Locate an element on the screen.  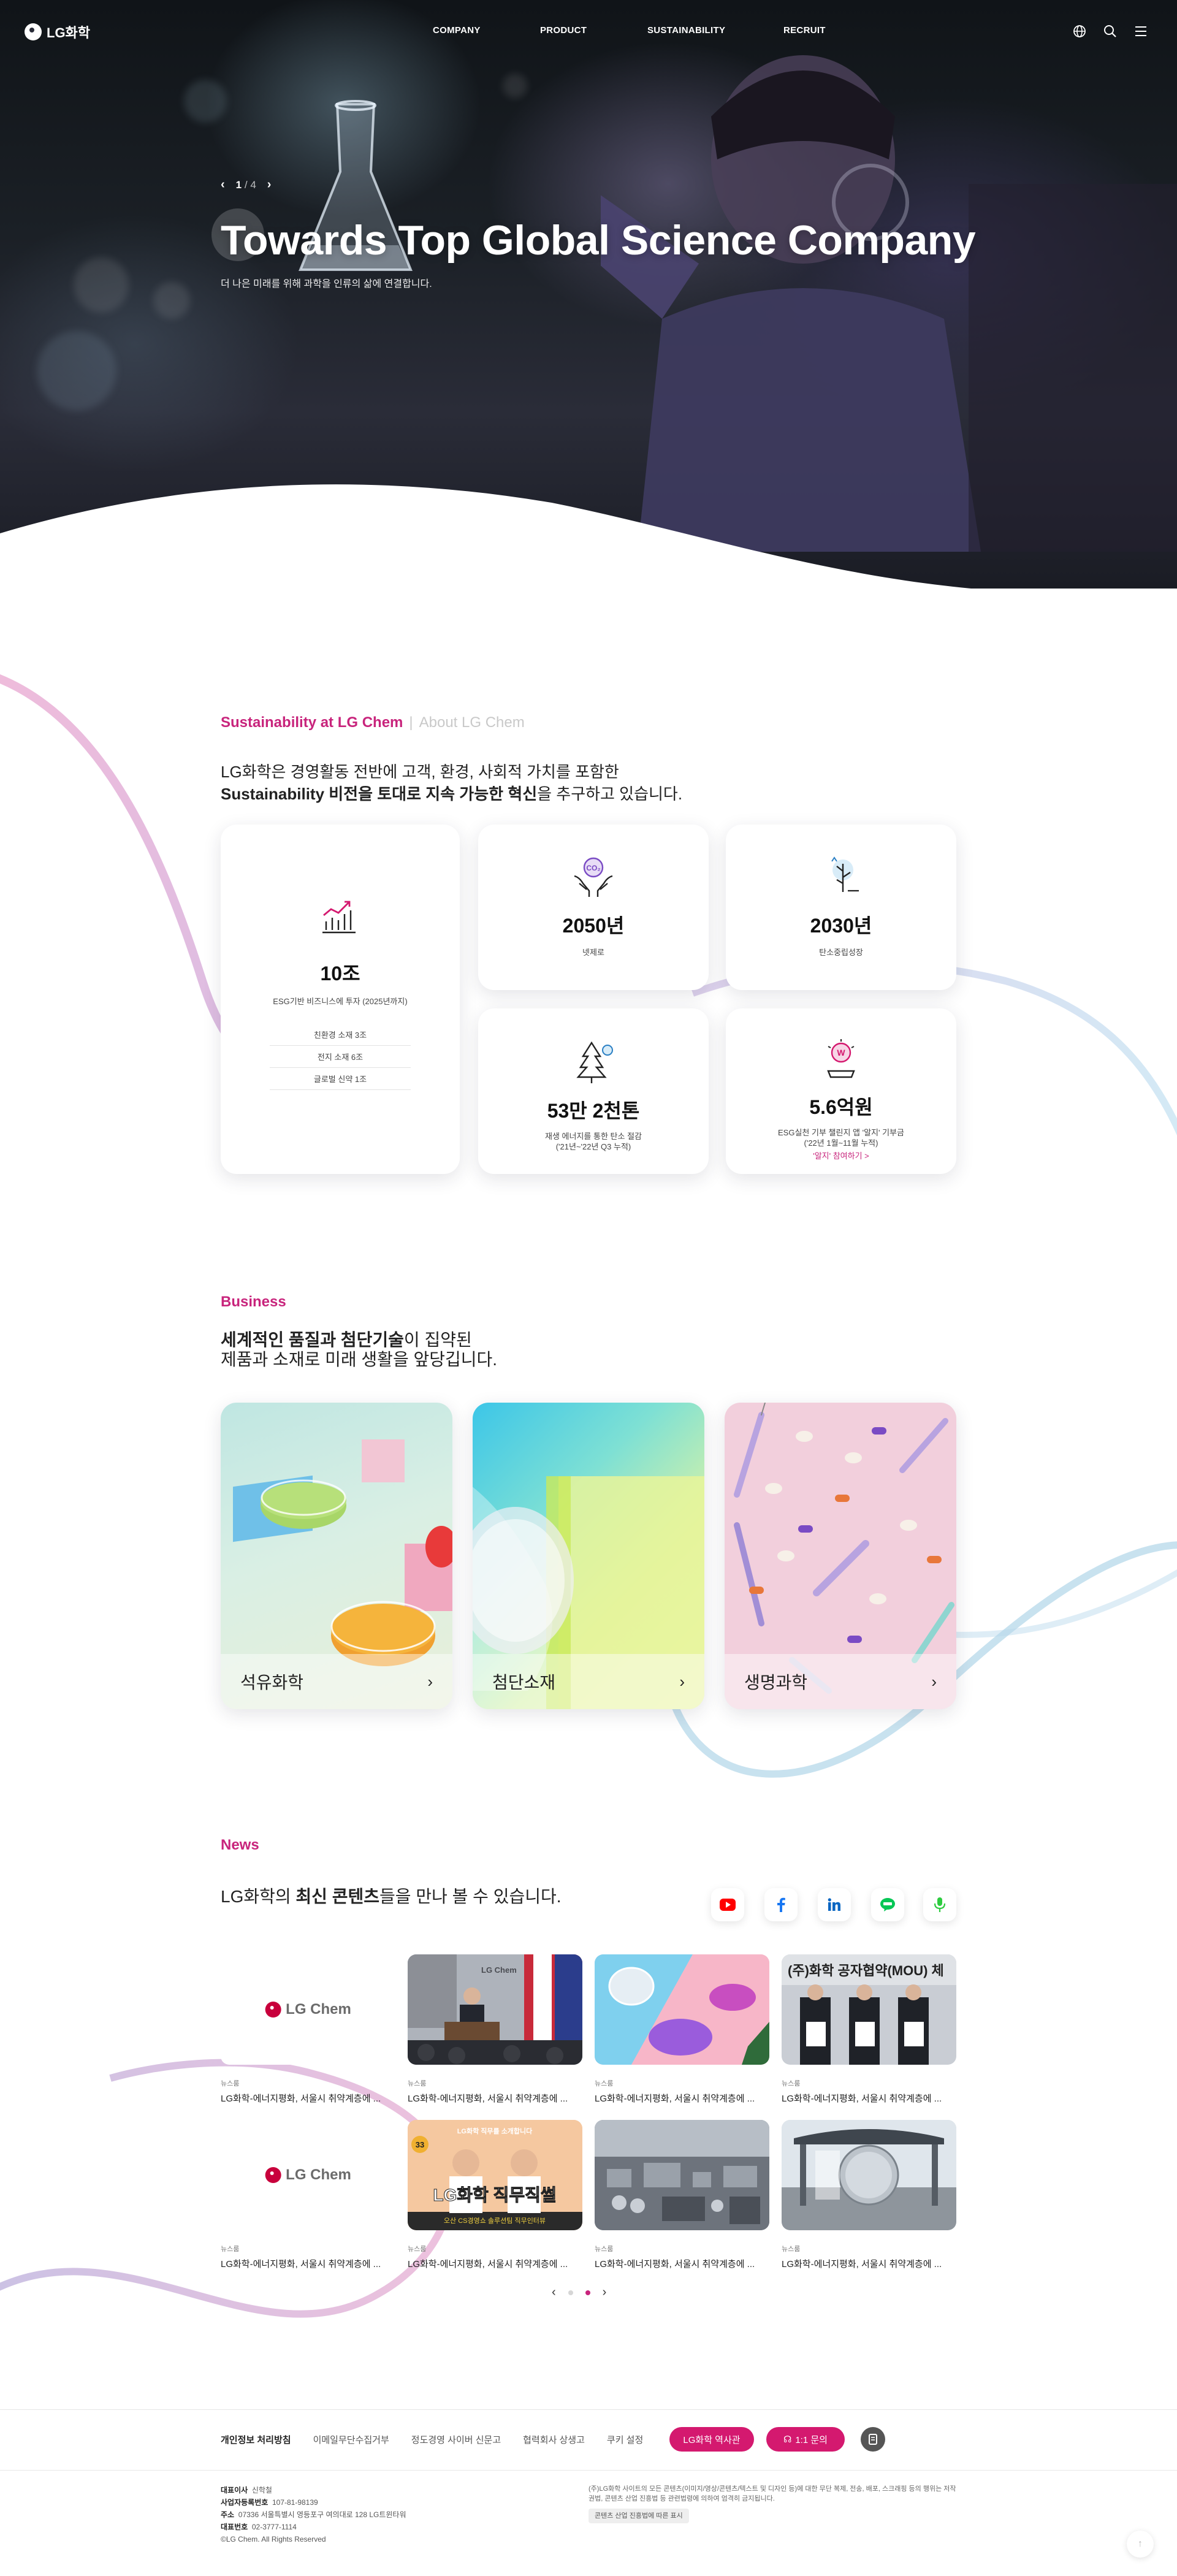
history-museum-button: LG화학 역사관 is located at coordinates (711, 2439).